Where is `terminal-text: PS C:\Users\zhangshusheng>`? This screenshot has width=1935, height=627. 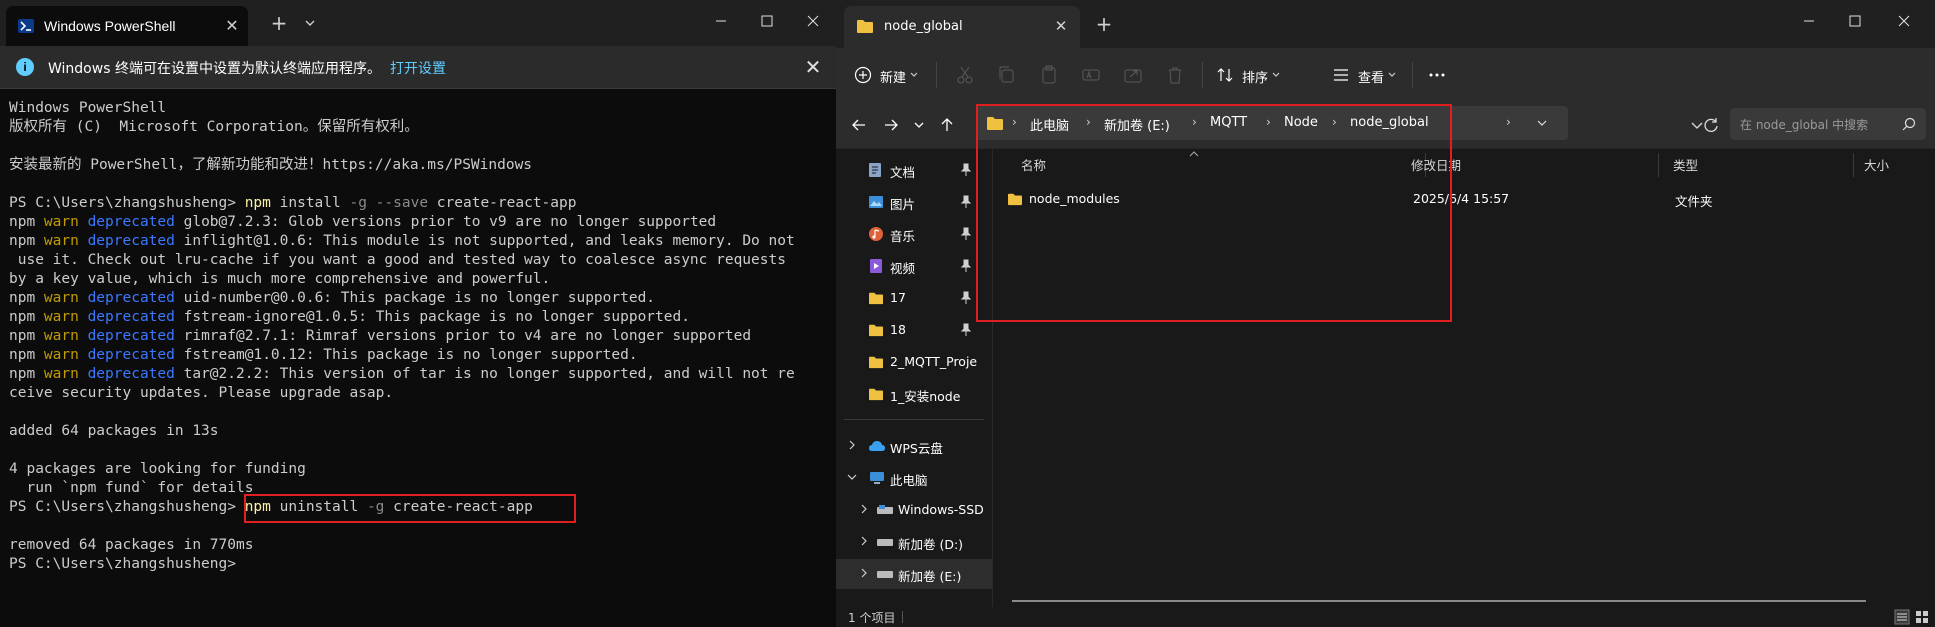 terminal-text: PS C:\Users\zhangshusheng> is located at coordinates (127, 203).